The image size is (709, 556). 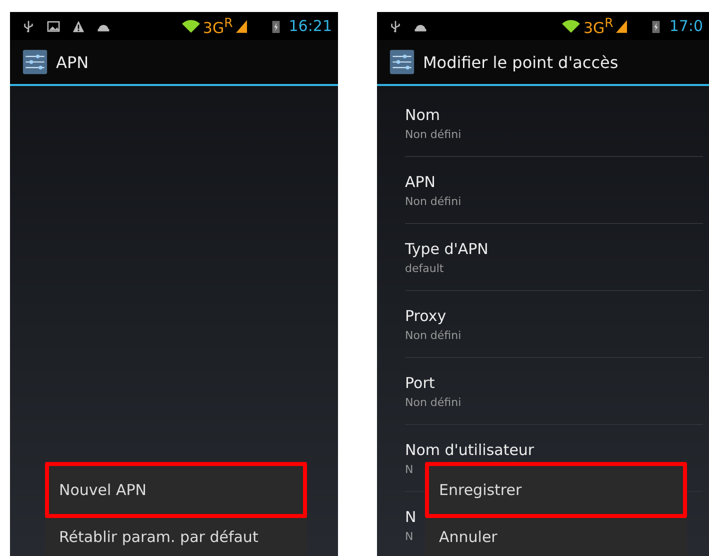 I want to click on warning-icon, so click(x=78, y=26).